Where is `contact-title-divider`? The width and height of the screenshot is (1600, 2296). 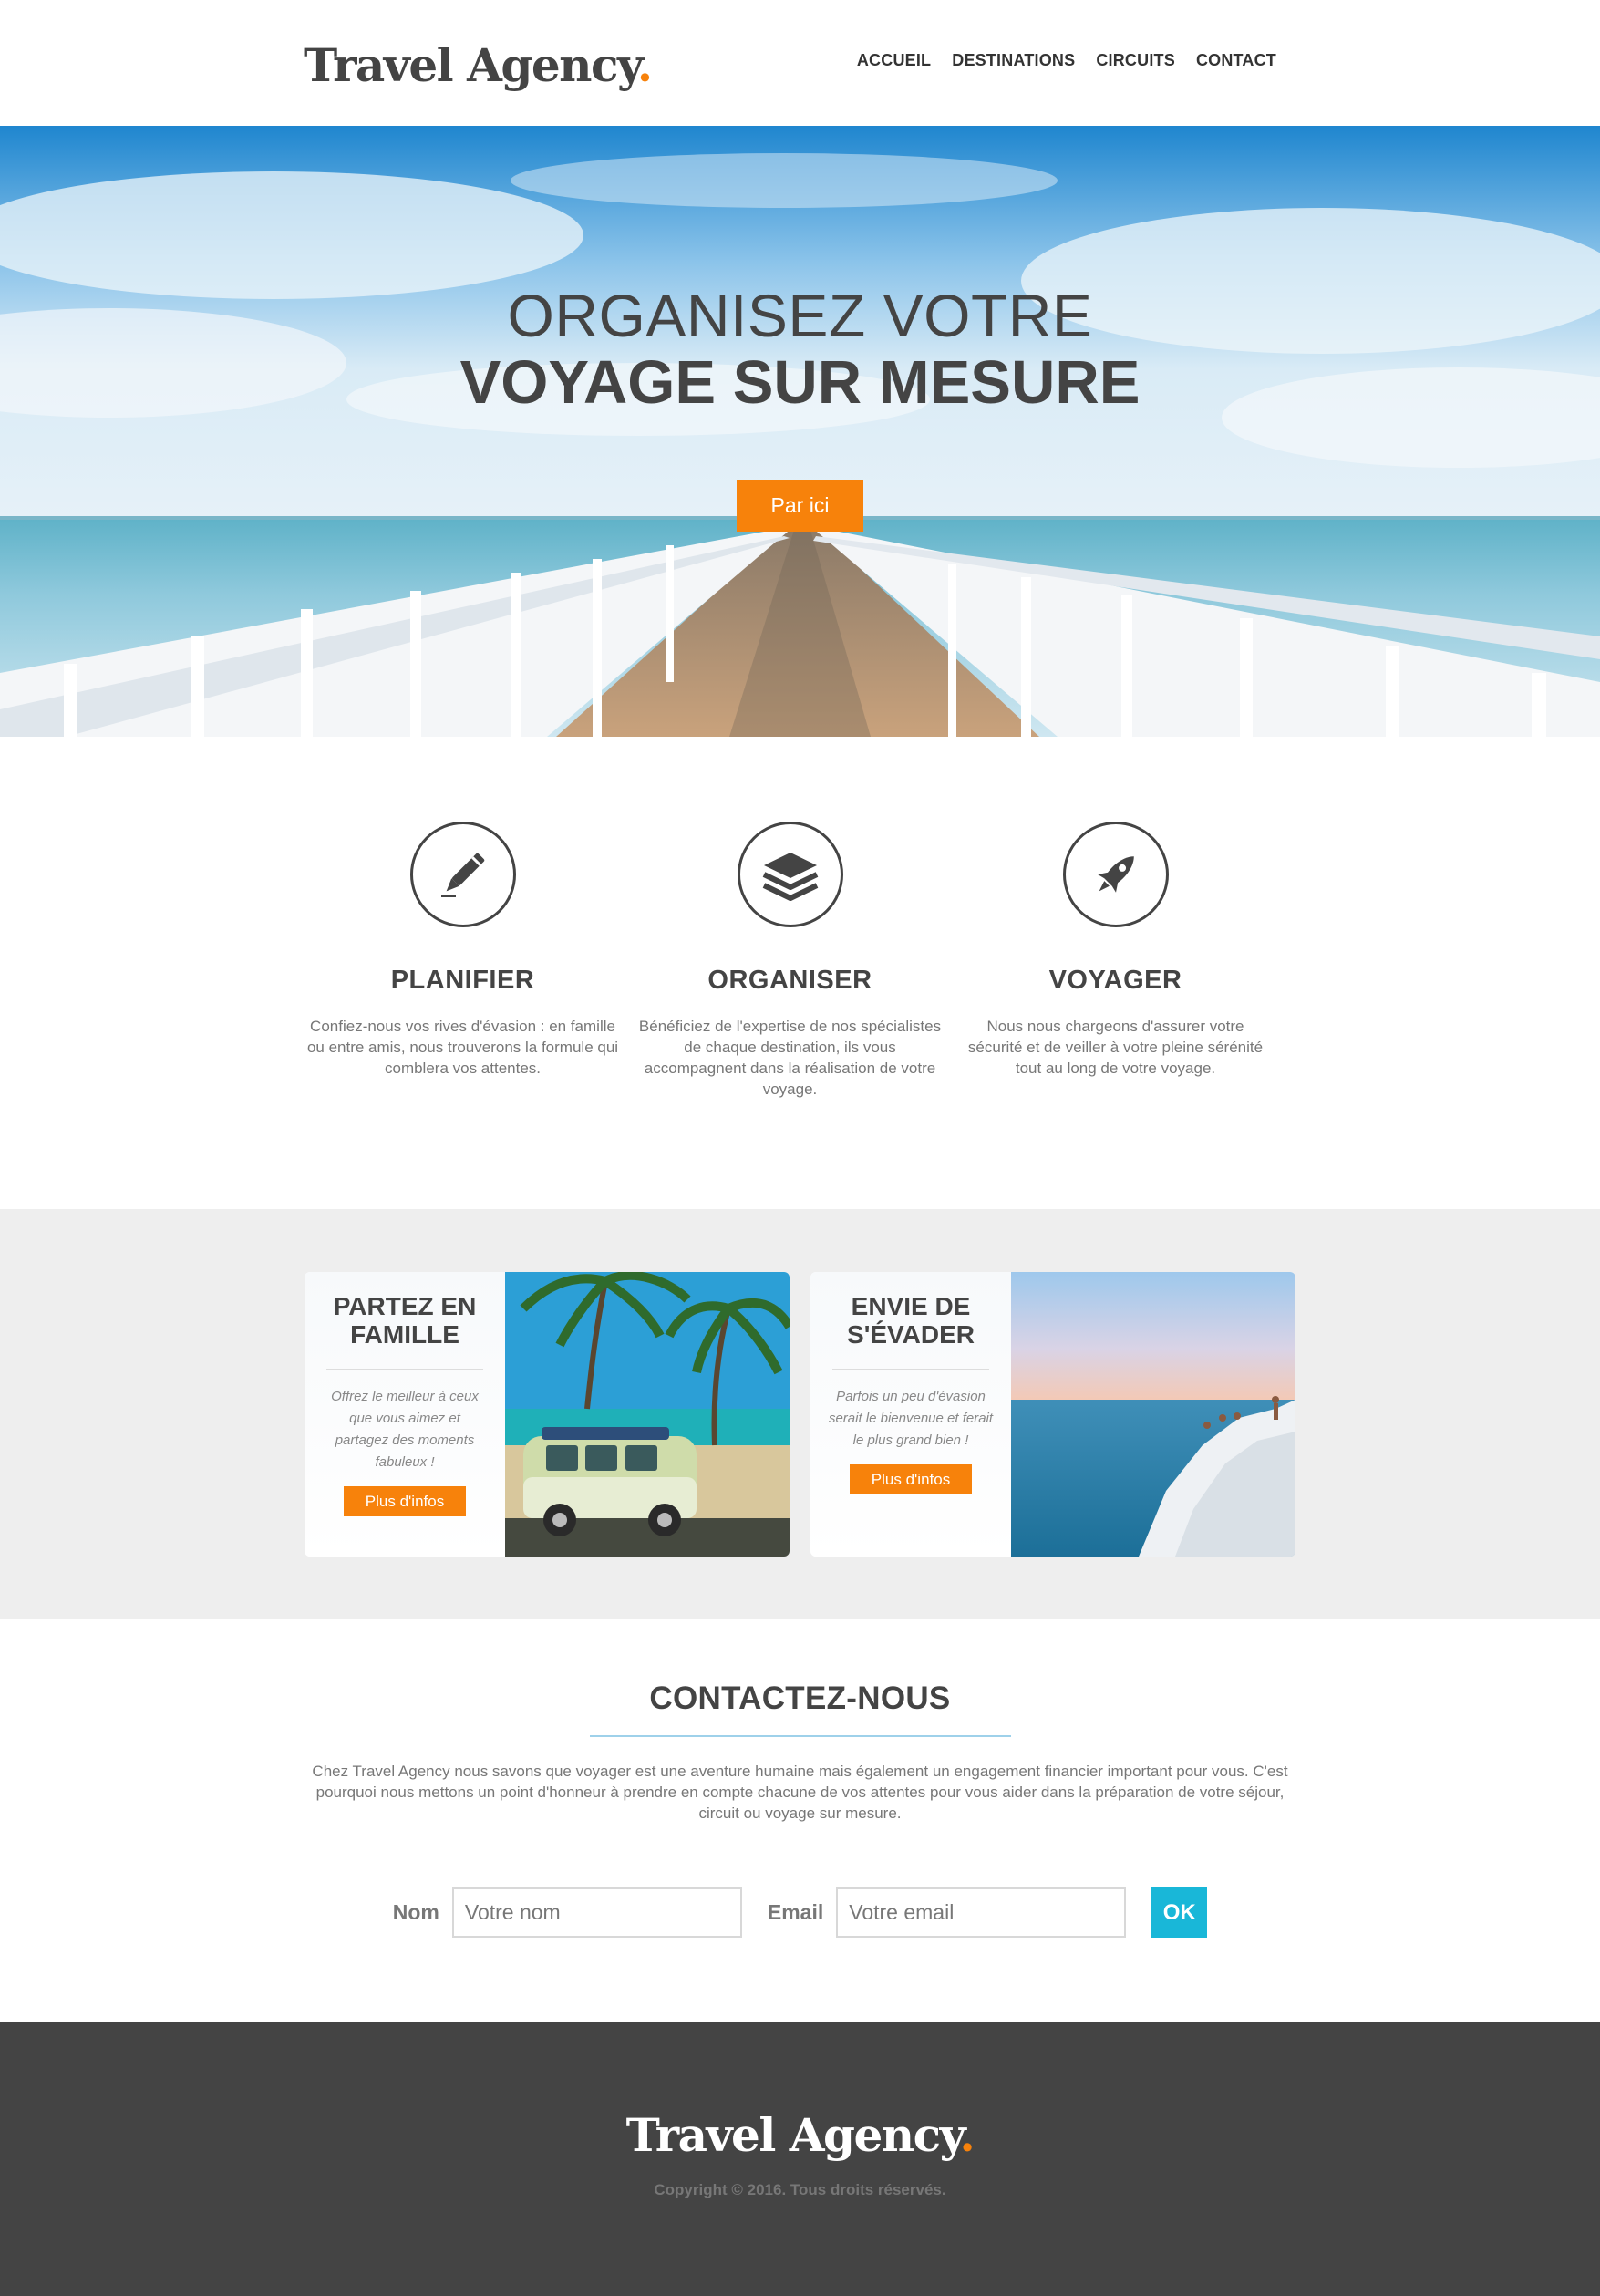
contact-title-divider is located at coordinates (800, 1736).